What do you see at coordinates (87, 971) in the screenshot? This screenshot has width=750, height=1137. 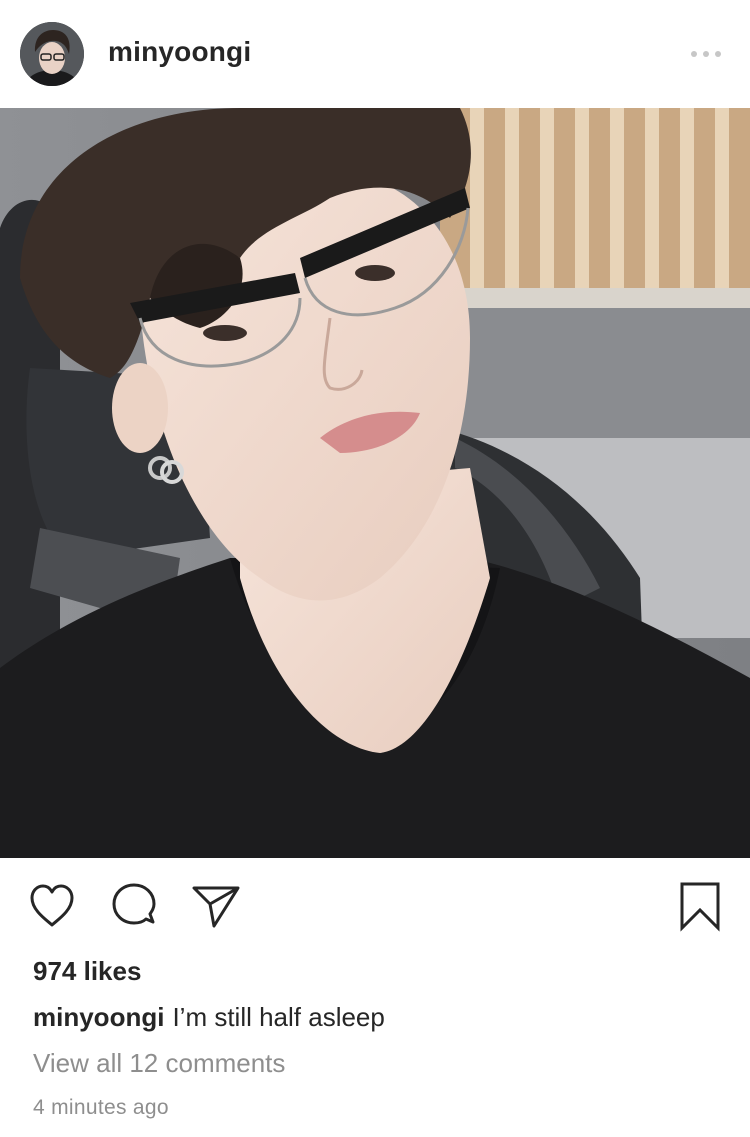 I see `likes-count: 974 likes` at bounding box center [87, 971].